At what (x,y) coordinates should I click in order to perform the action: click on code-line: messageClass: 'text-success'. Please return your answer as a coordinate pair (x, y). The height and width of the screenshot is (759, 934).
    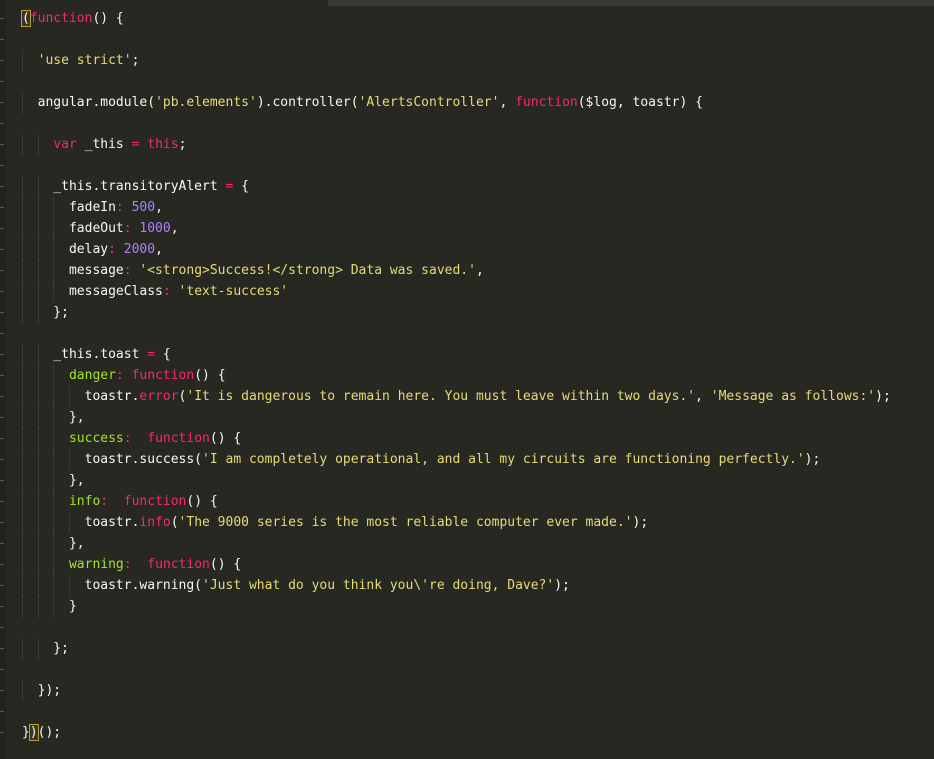
    Looking at the image, I should click on (445, 291).